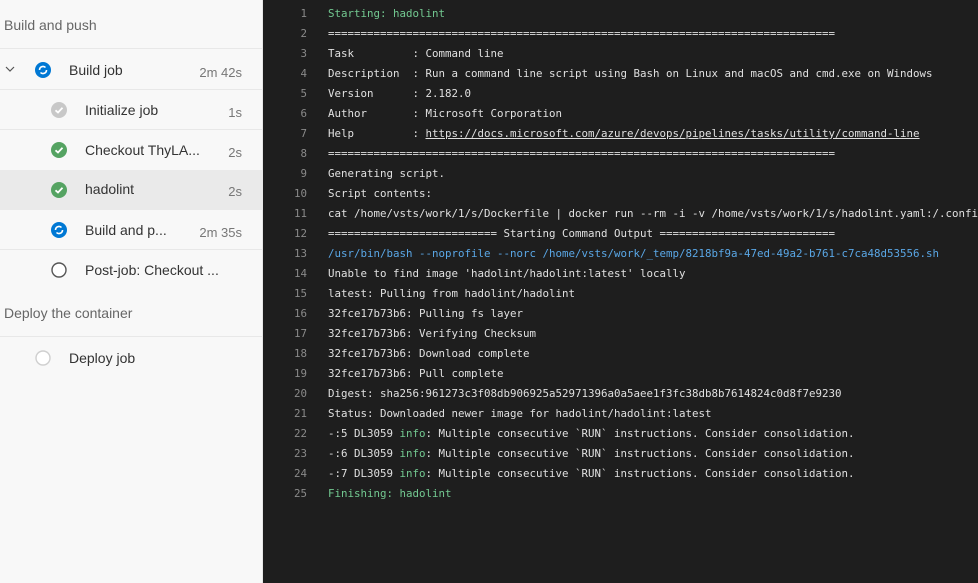  What do you see at coordinates (102, 358) in the screenshot?
I see `job-label: Deploy job` at bounding box center [102, 358].